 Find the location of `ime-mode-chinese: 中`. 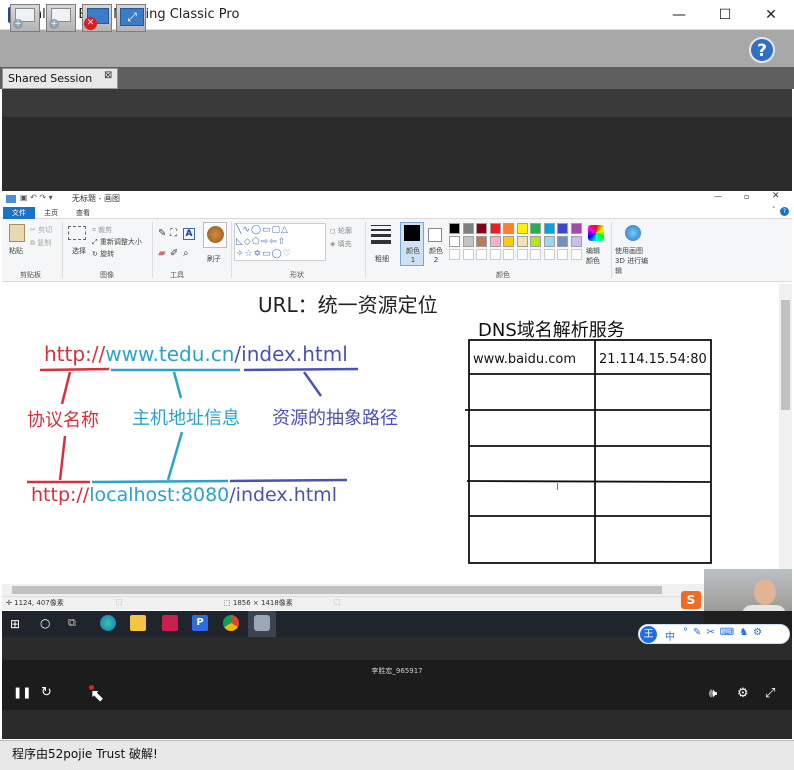

ime-mode-chinese: 中 is located at coordinates (670, 635).